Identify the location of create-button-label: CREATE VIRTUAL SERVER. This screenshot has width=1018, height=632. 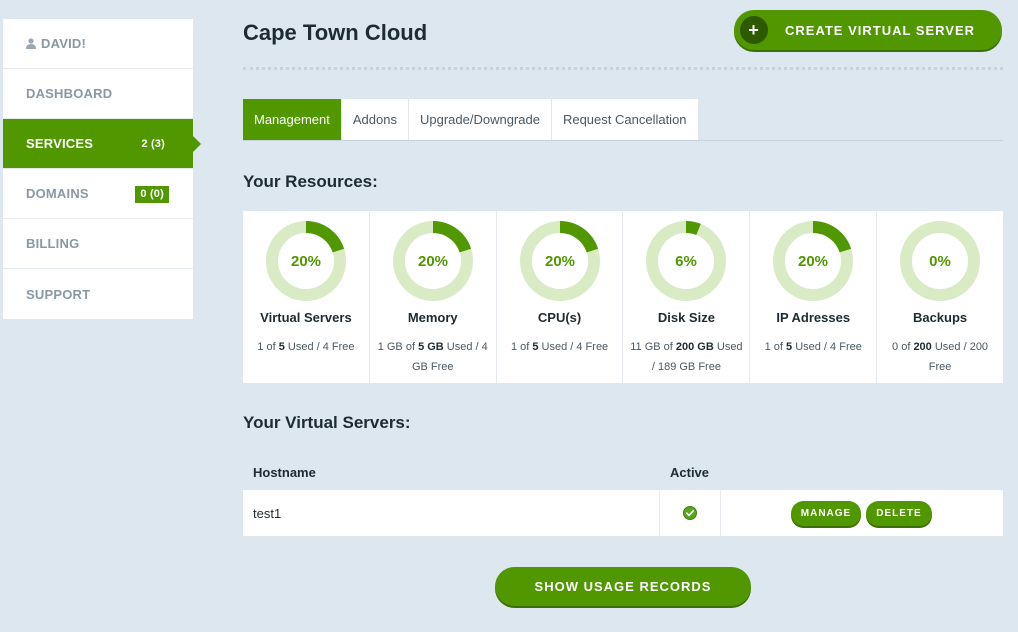
(880, 30).